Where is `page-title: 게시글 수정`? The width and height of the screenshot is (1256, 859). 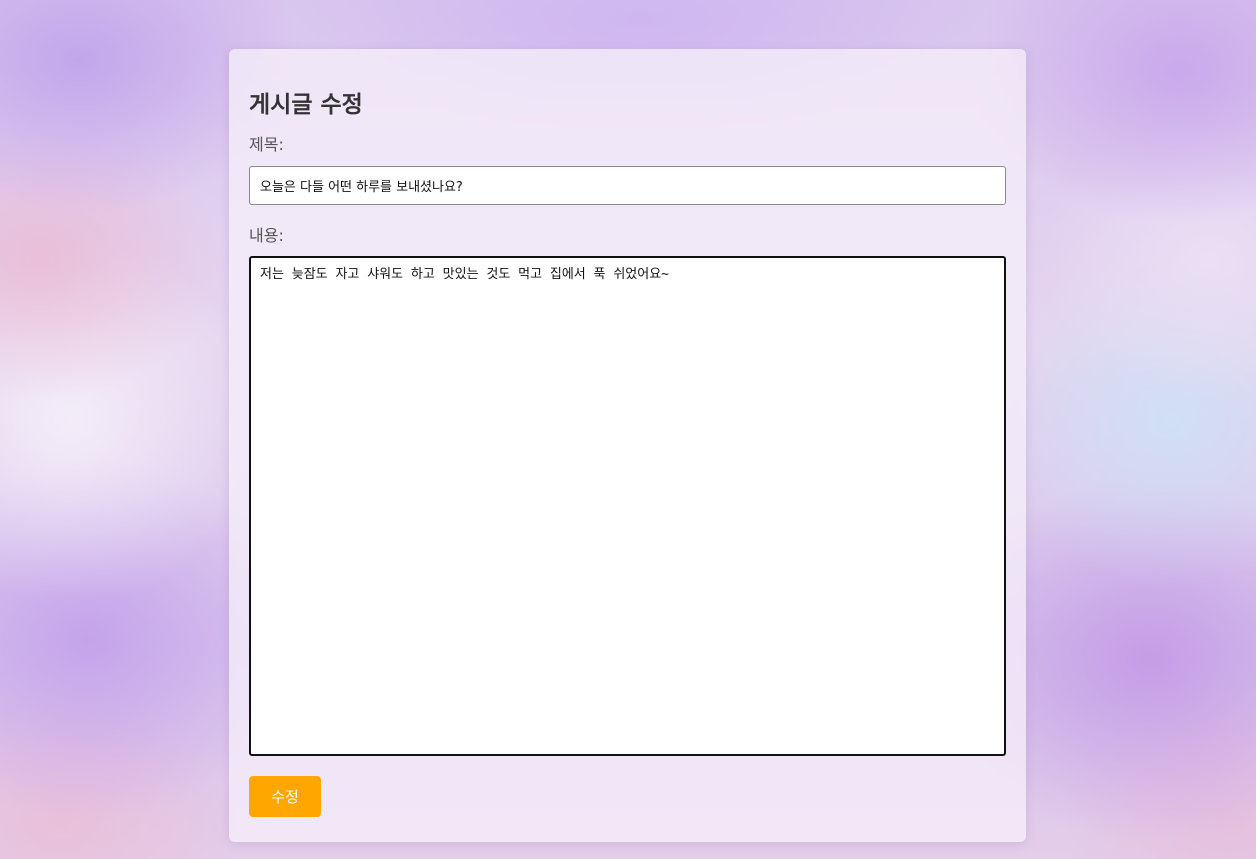 page-title: 게시글 수정 is located at coordinates (306, 105).